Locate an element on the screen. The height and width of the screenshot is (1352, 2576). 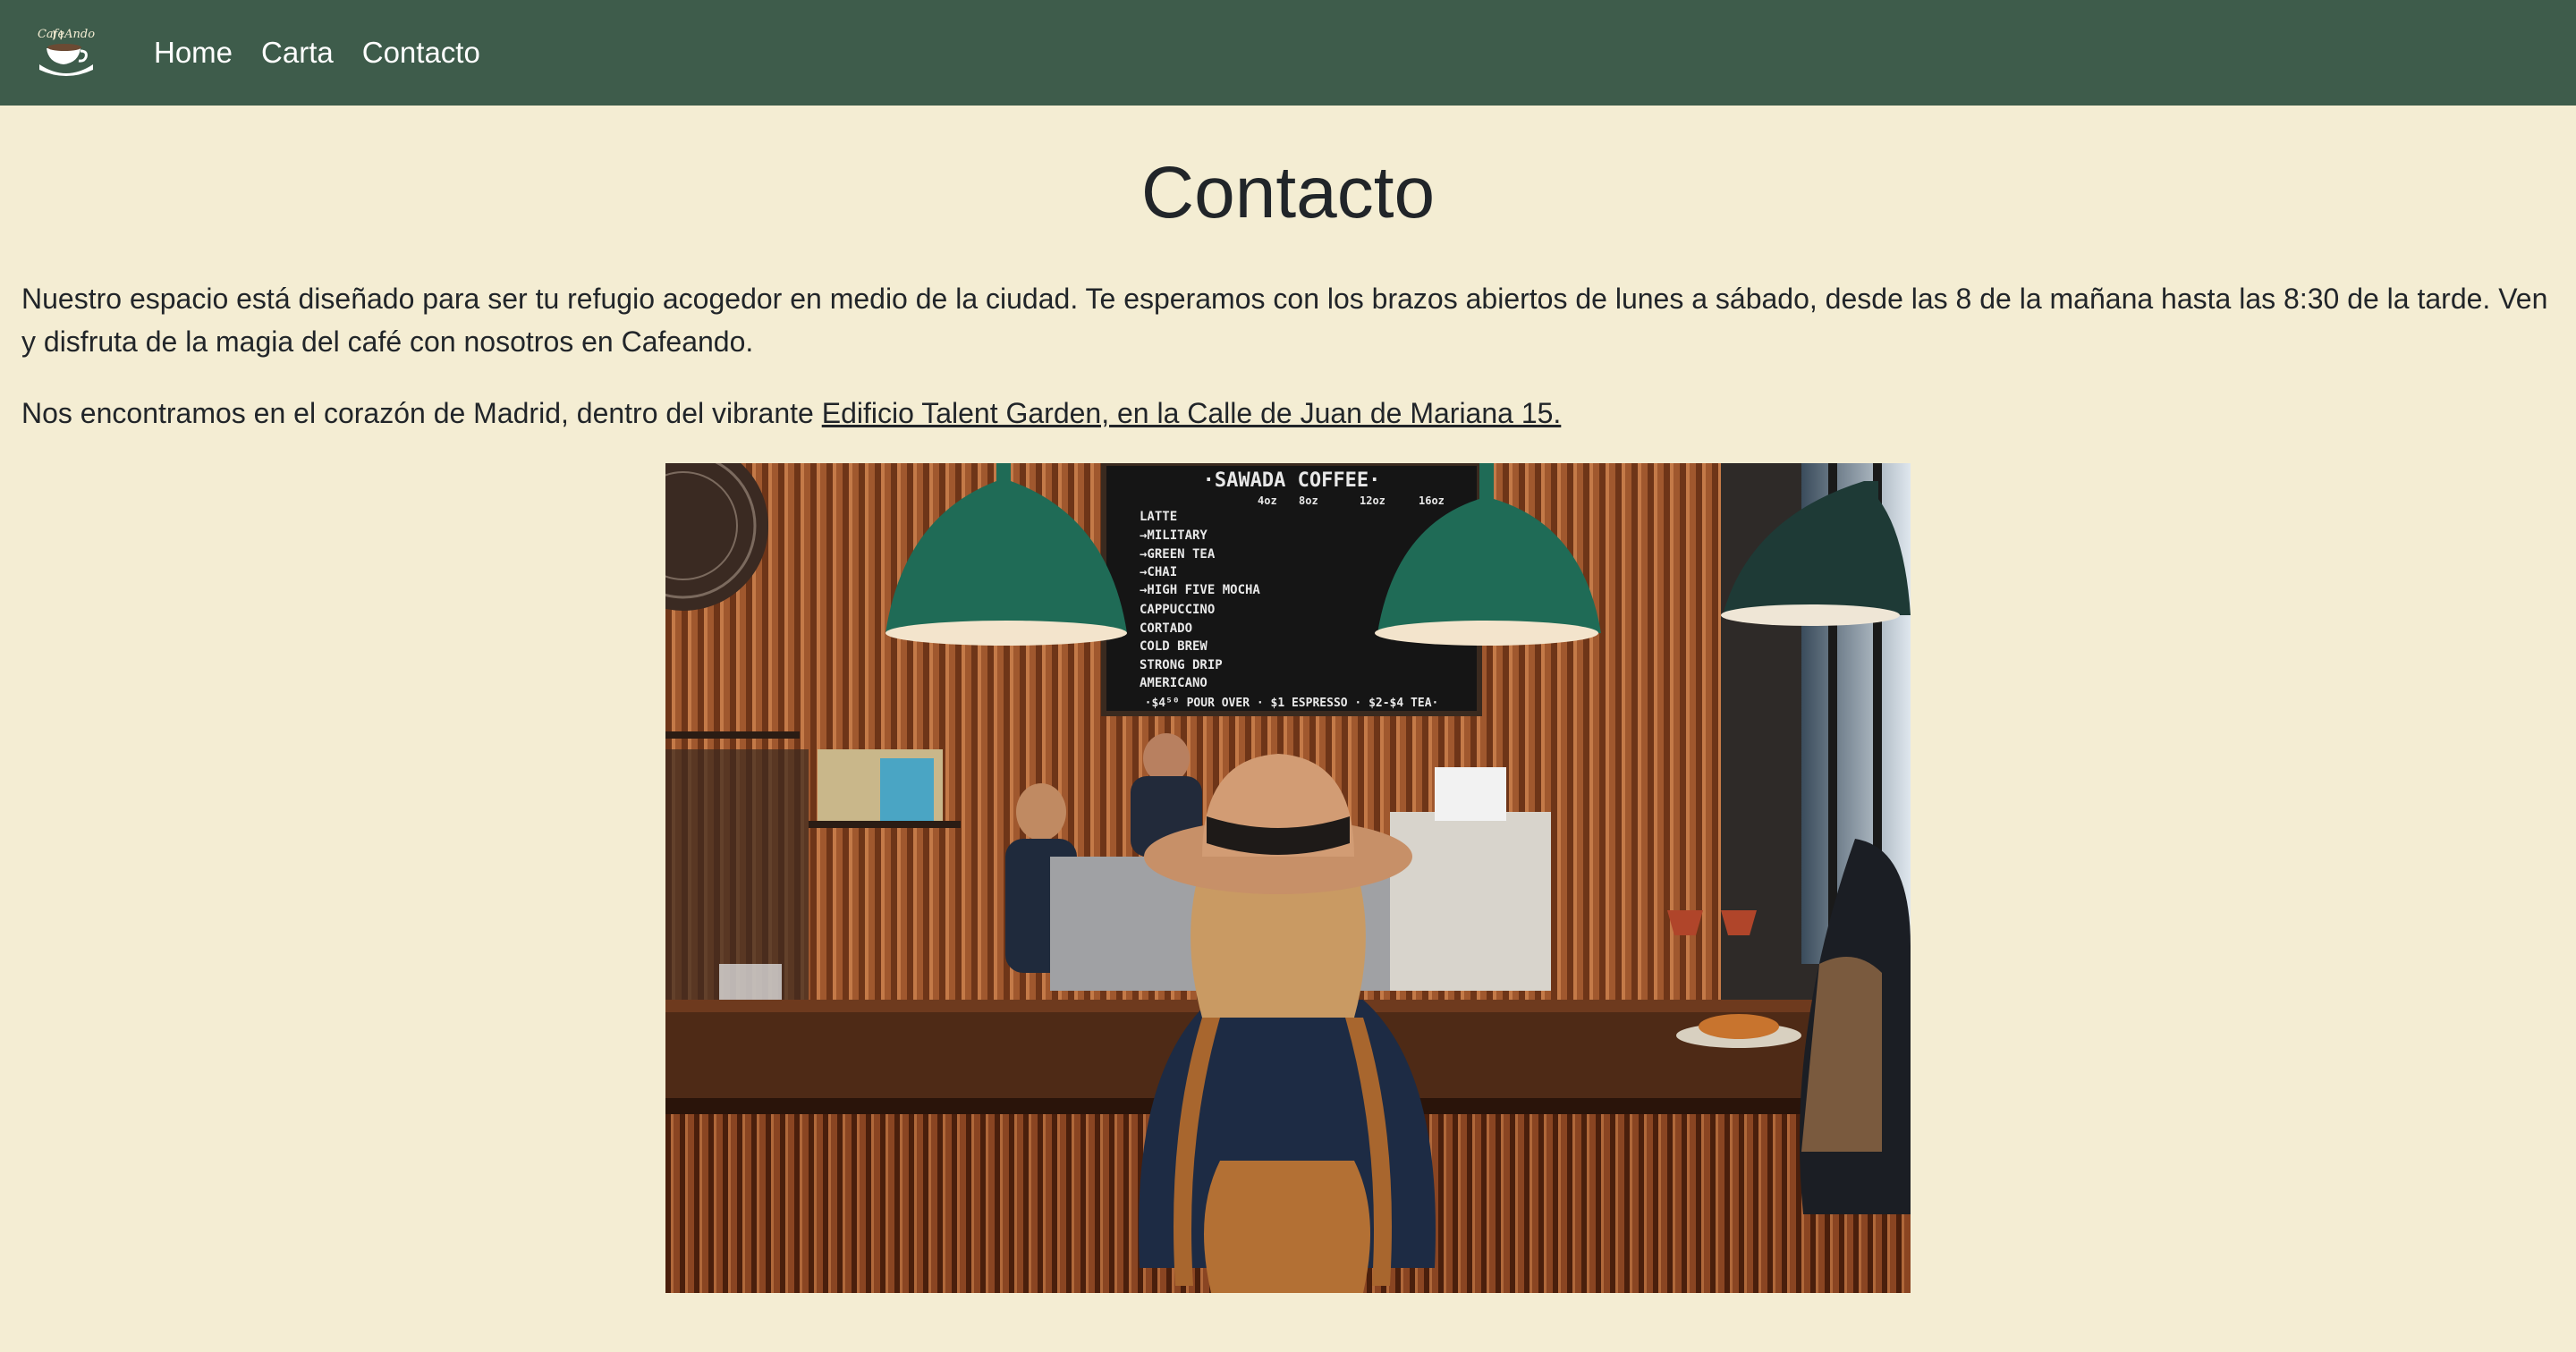
menu-item: AMERICANO is located at coordinates (1174, 683).